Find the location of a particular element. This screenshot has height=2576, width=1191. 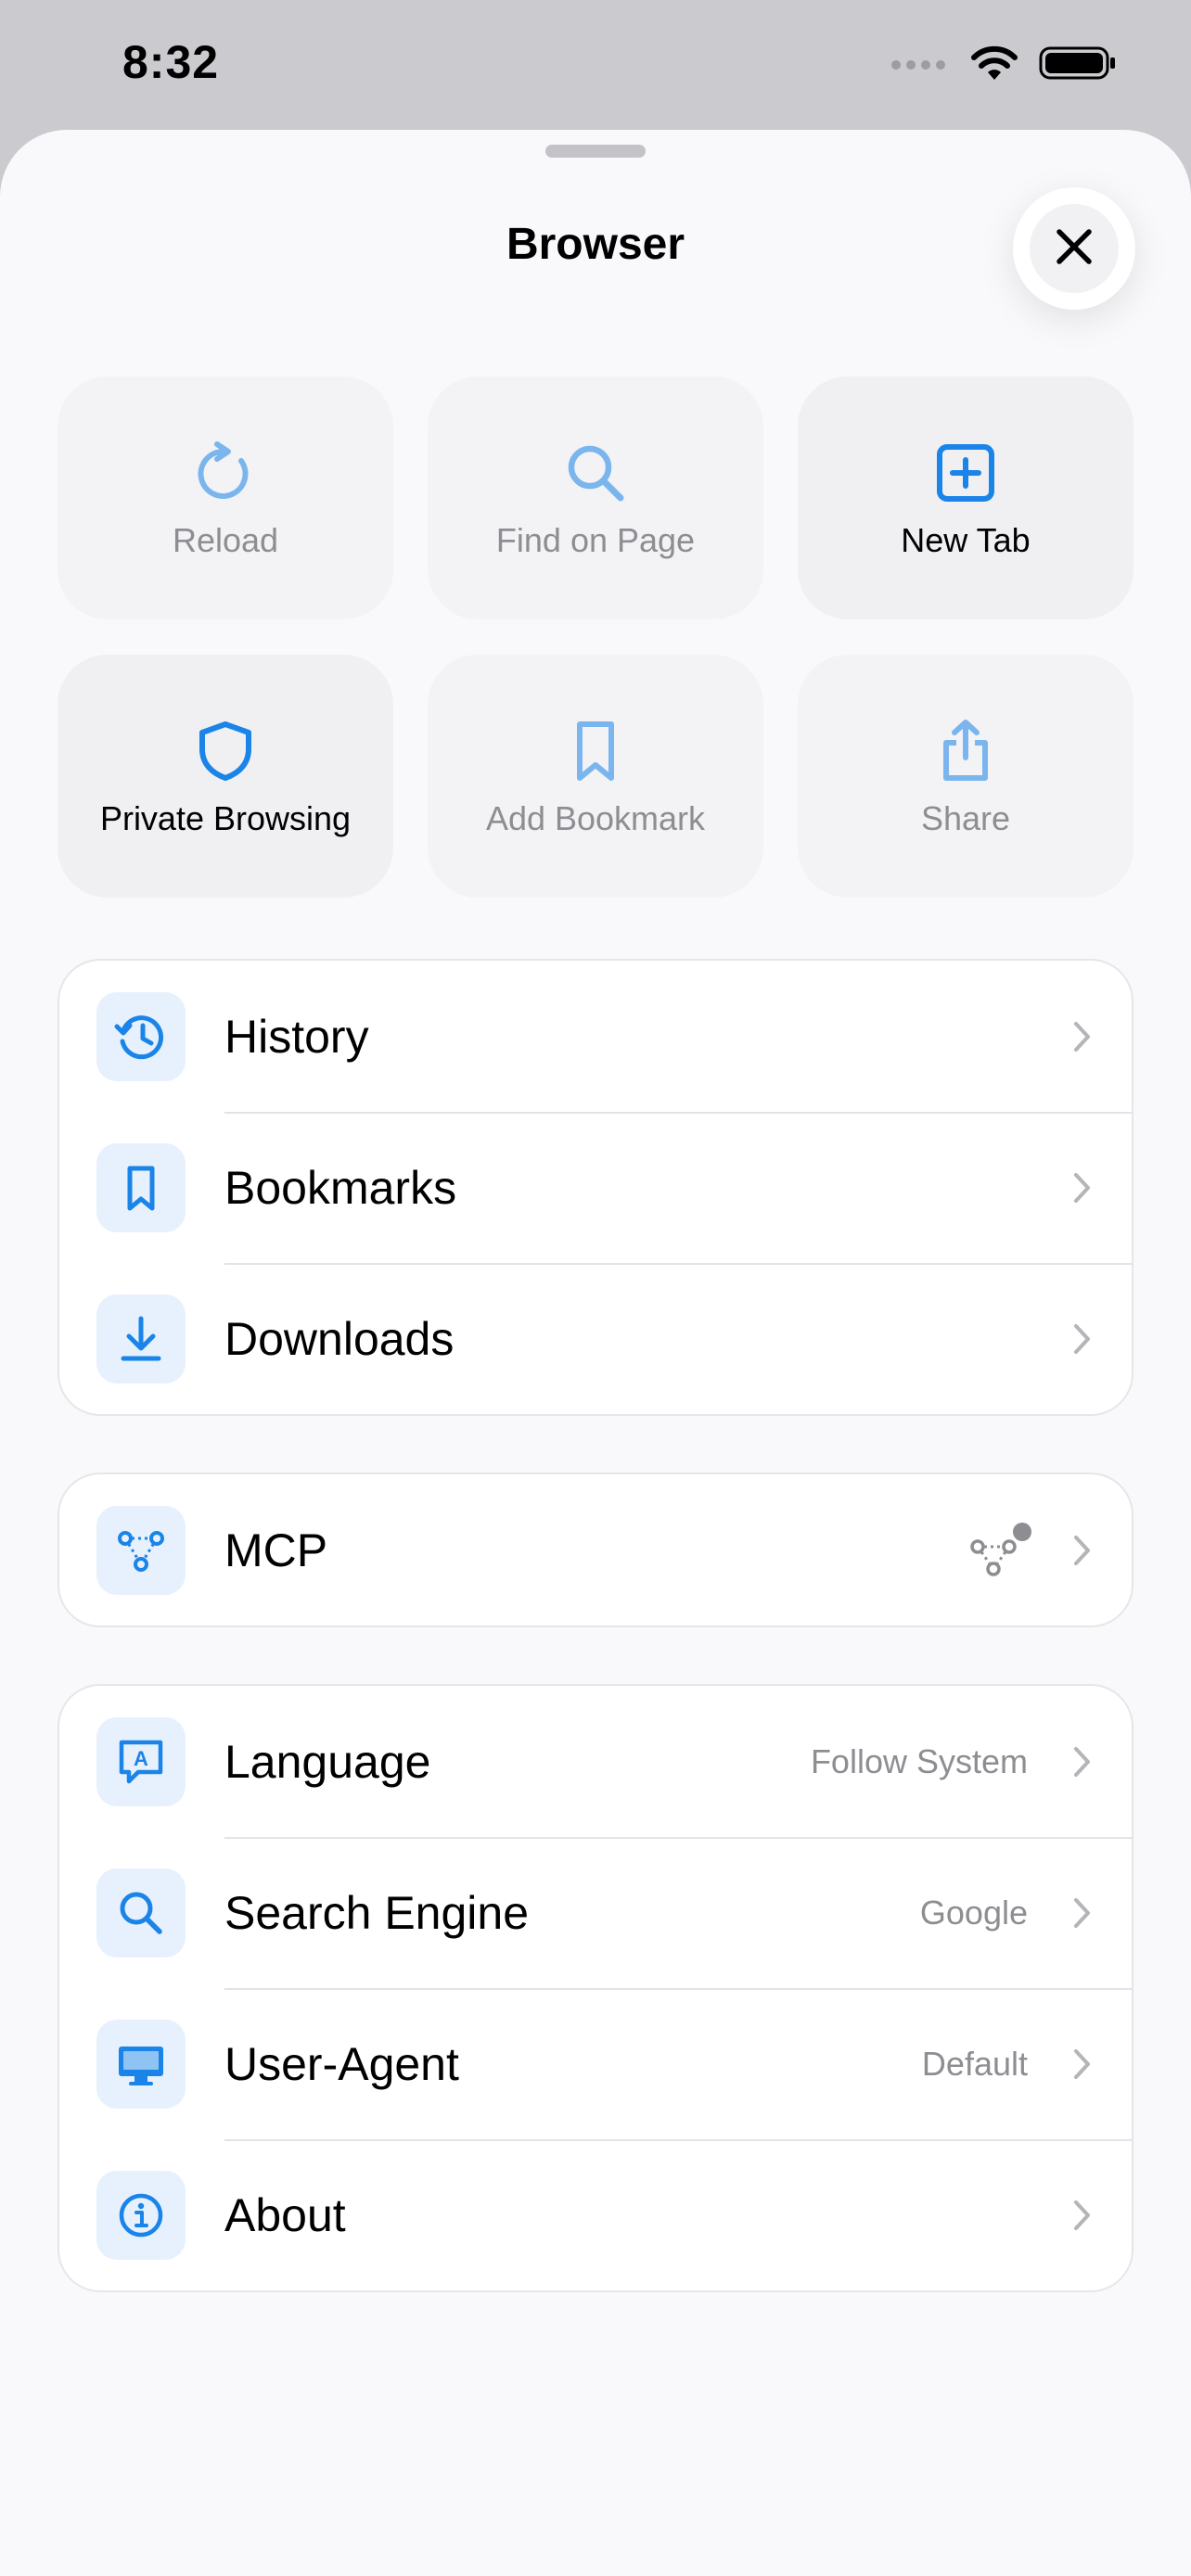

downloads-label: Downloads is located at coordinates (339, 1338).